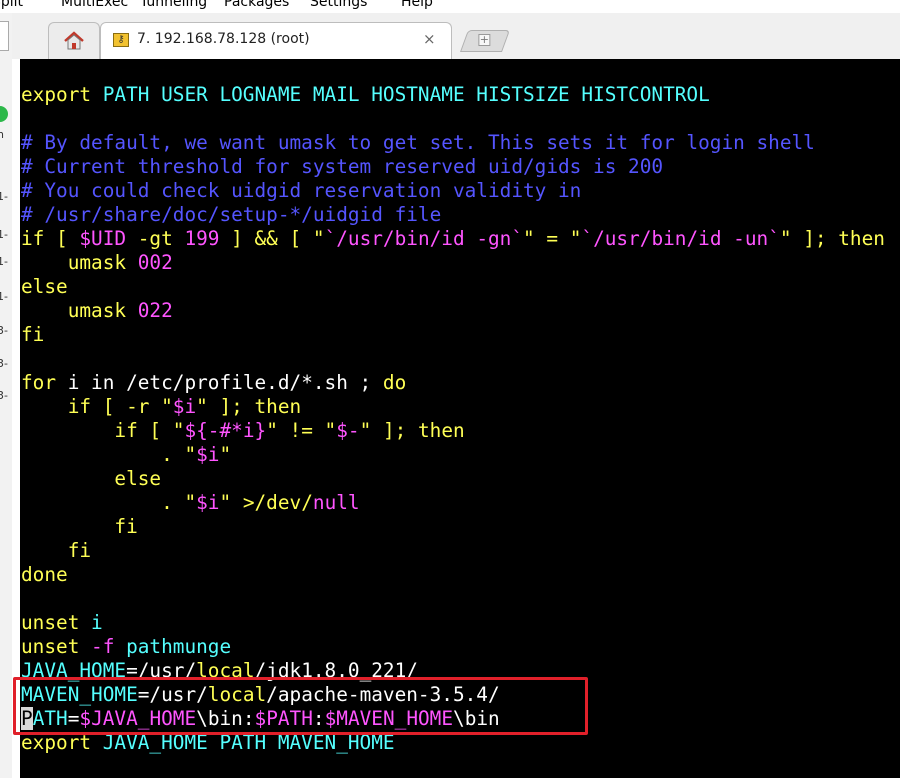  What do you see at coordinates (417, 5) in the screenshot?
I see `menu-item-help: Help` at bounding box center [417, 5].